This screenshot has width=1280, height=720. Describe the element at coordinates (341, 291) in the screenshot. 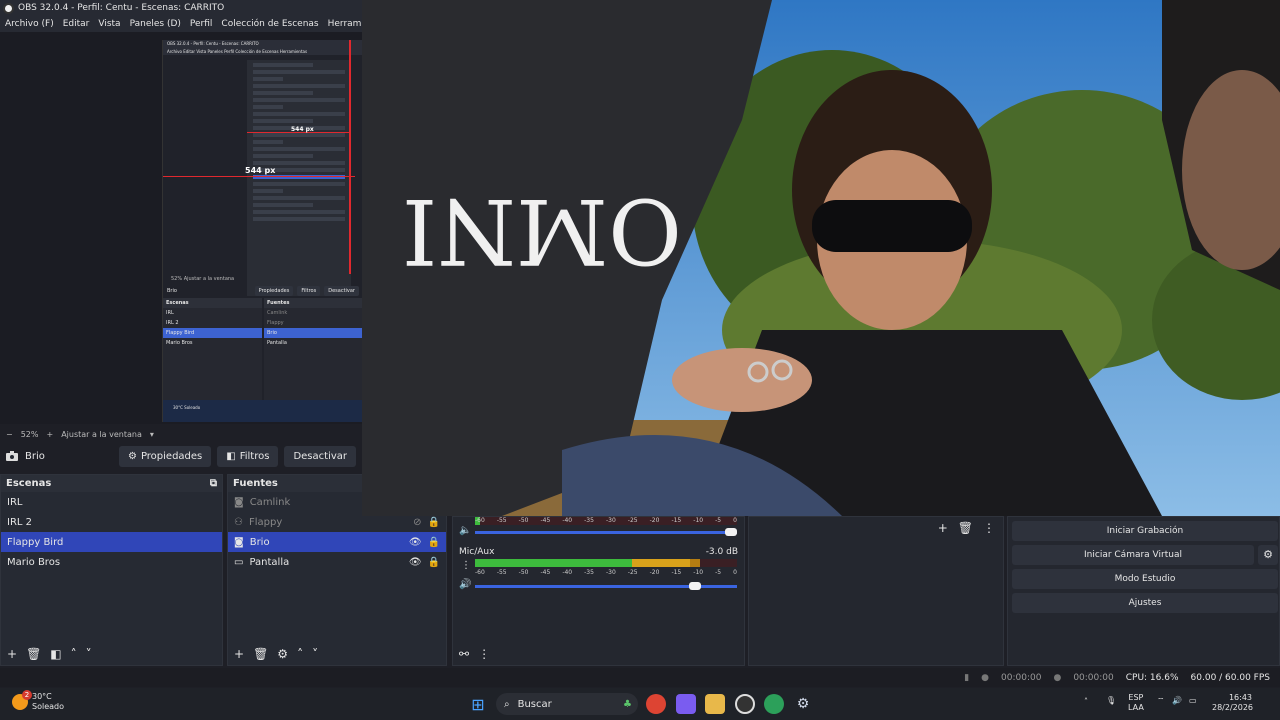

I see `nested-deactivate-button: Desactivar` at that location.